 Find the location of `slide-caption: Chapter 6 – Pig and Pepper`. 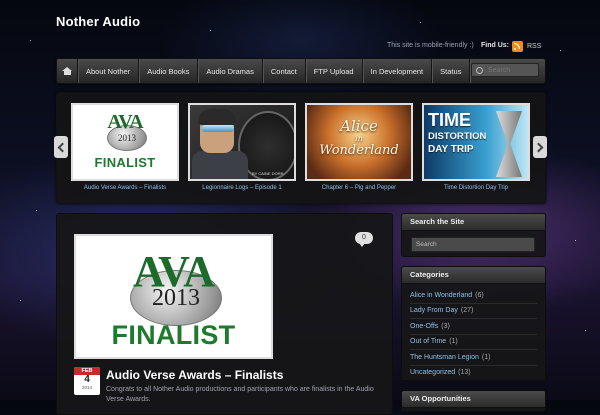

slide-caption: Chapter 6 – Pig and Pepper is located at coordinates (359, 188).